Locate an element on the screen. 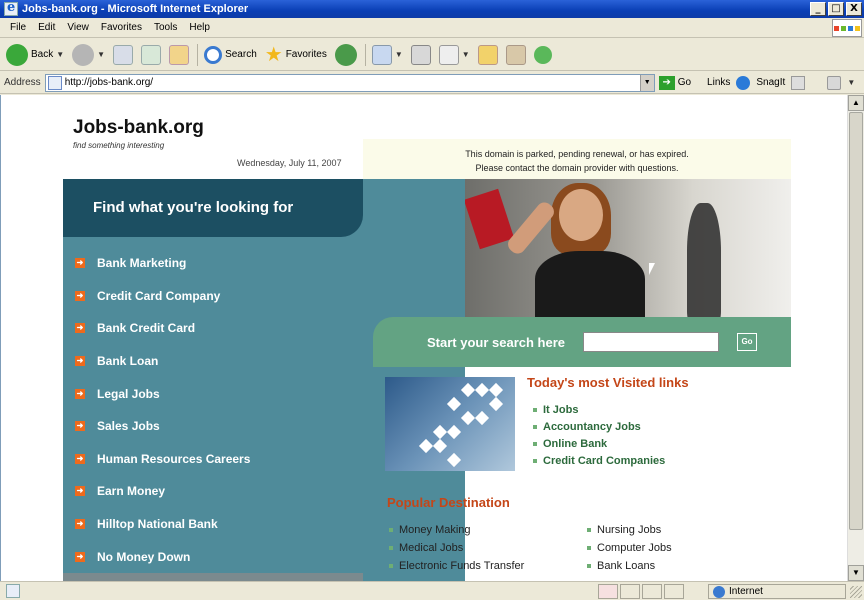 Image resolution: width=864 pixels, height=600 pixels. resize-grip-icon is located at coordinates (856, 592).